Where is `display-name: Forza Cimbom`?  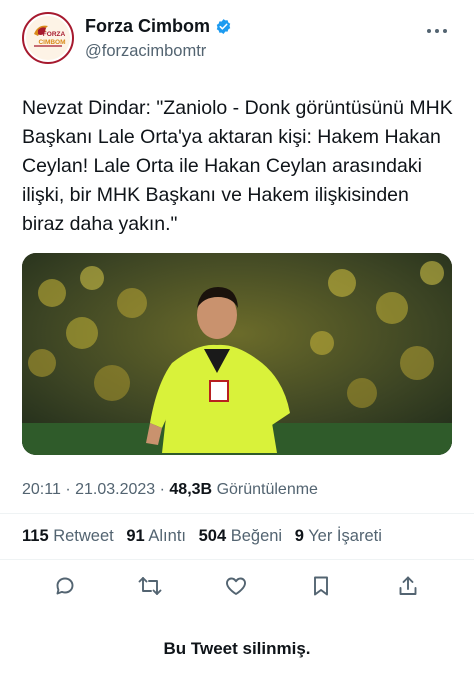 display-name: Forza Cimbom is located at coordinates (147, 26).